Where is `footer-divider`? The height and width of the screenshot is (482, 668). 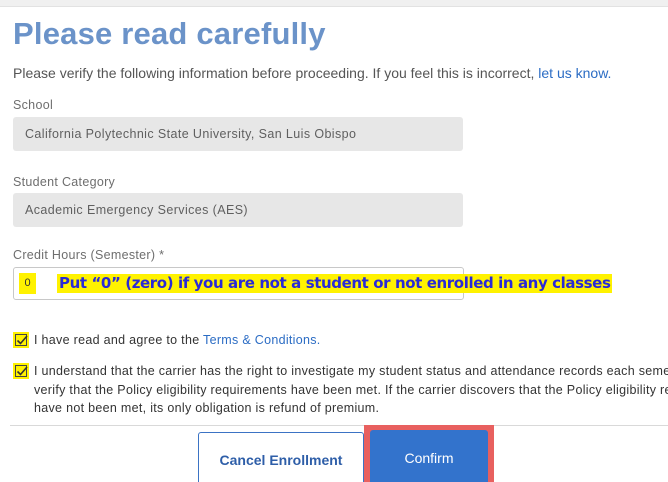
footer-divider is located at coordinates (339, 425).